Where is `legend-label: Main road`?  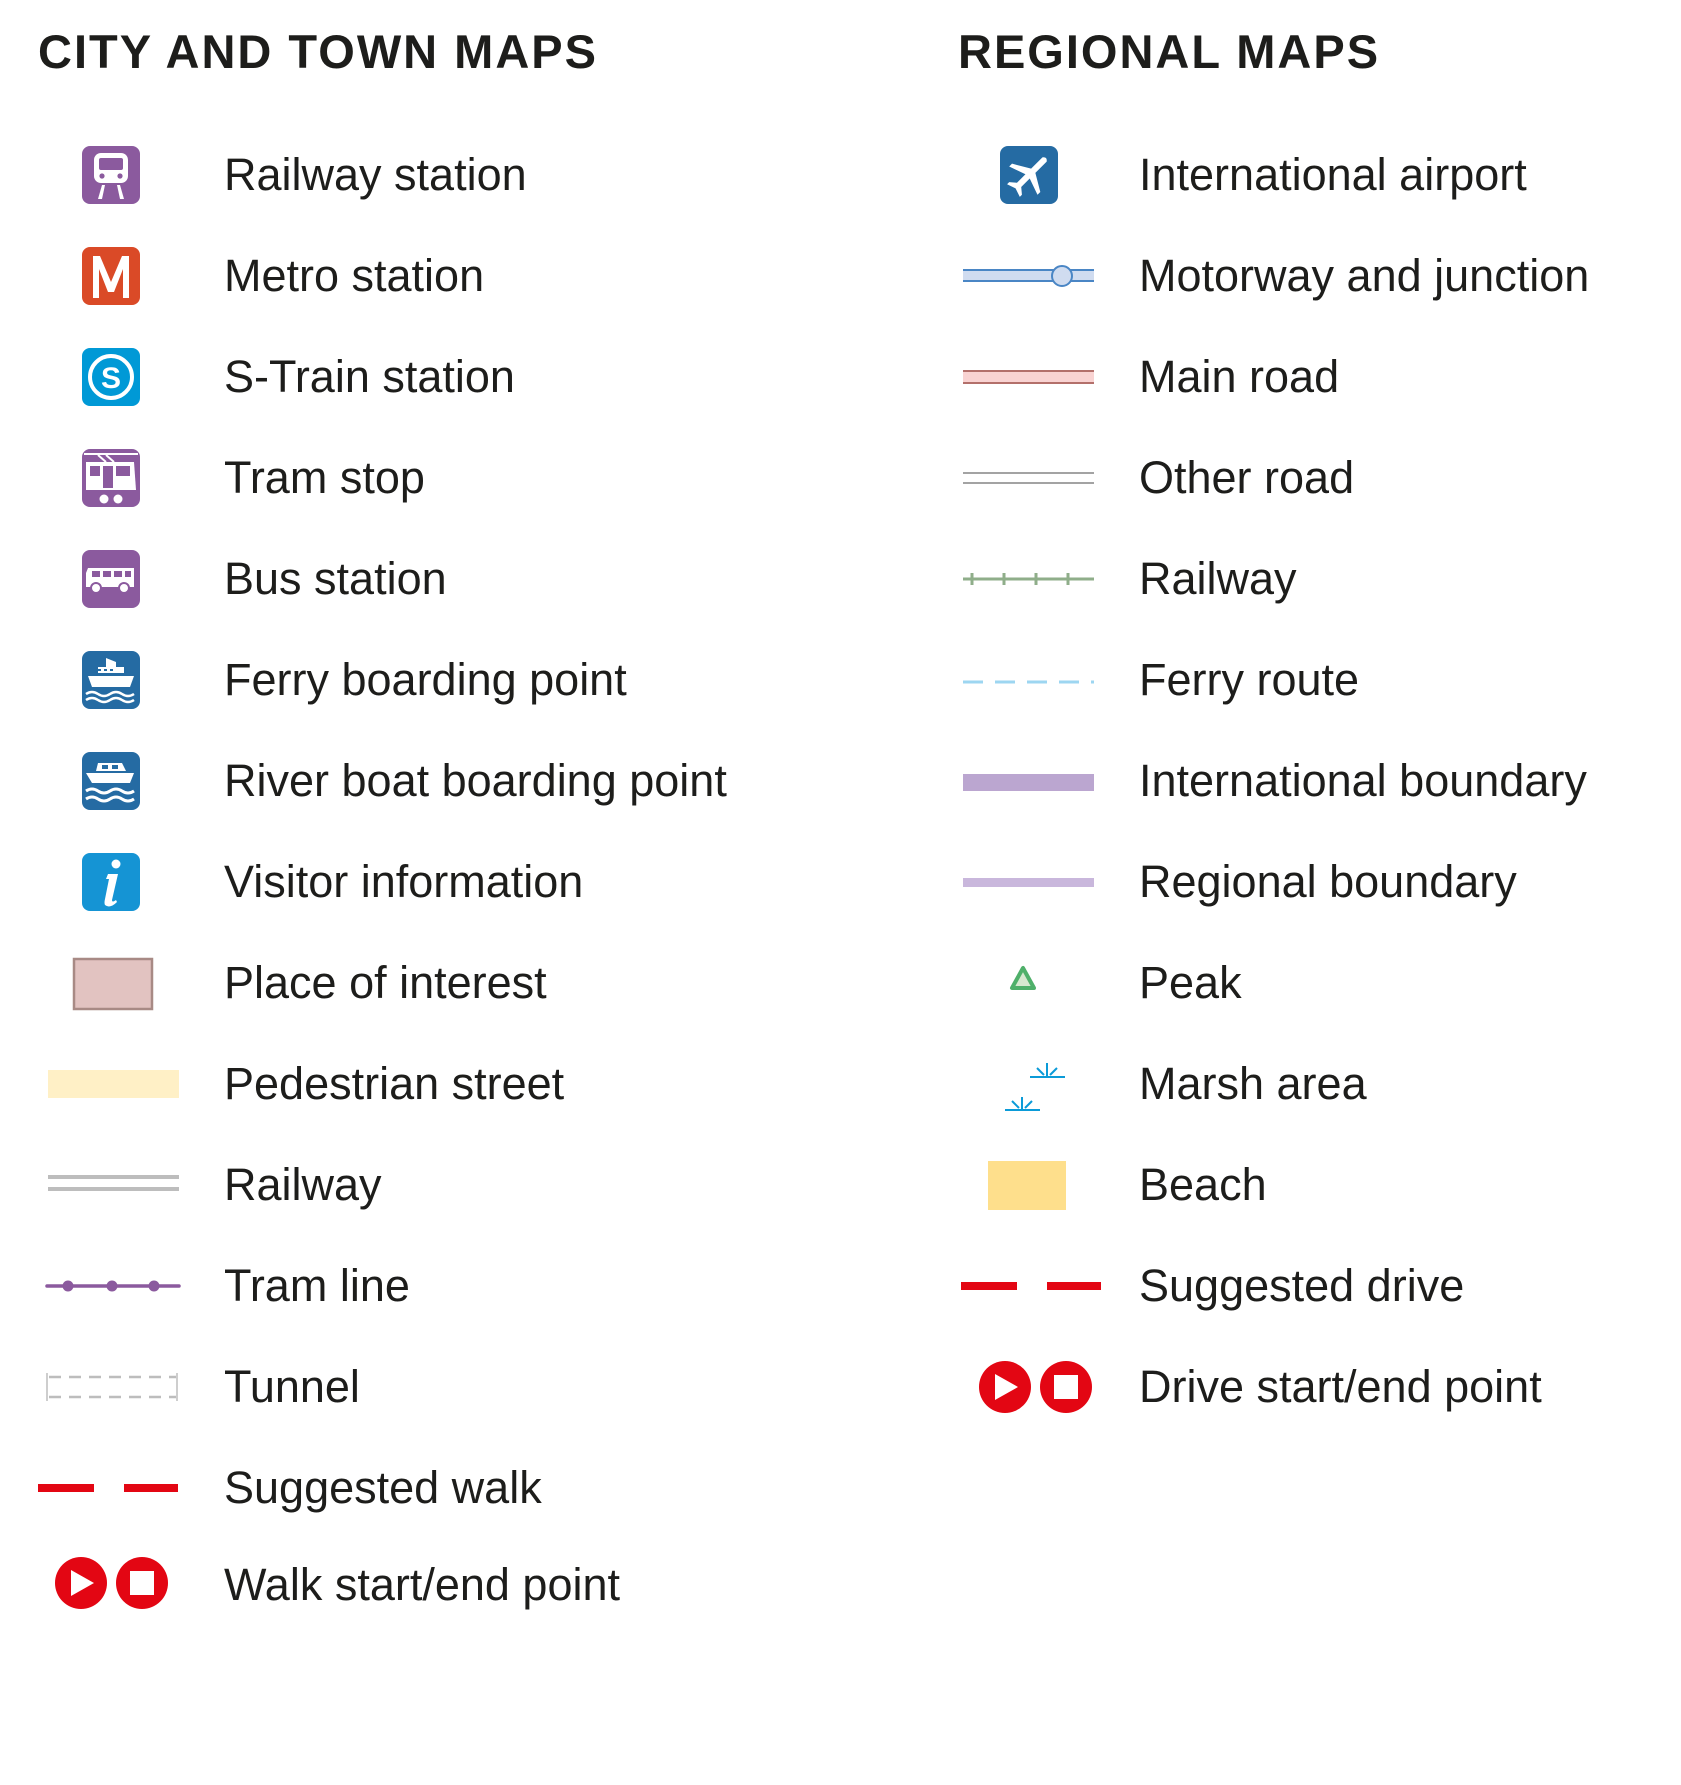
legend-label: Main road is located at coordinates (1239, 376).